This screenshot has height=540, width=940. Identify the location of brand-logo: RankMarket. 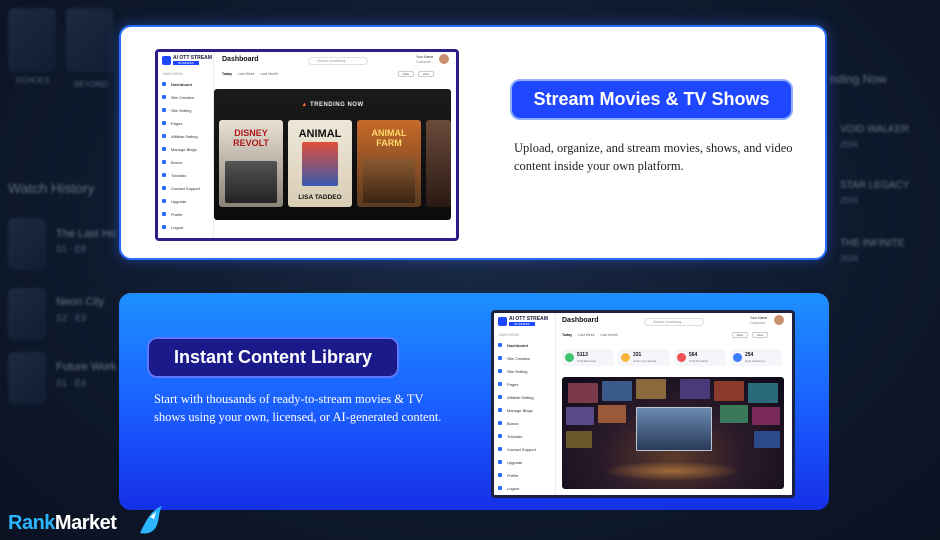
(62, 523).